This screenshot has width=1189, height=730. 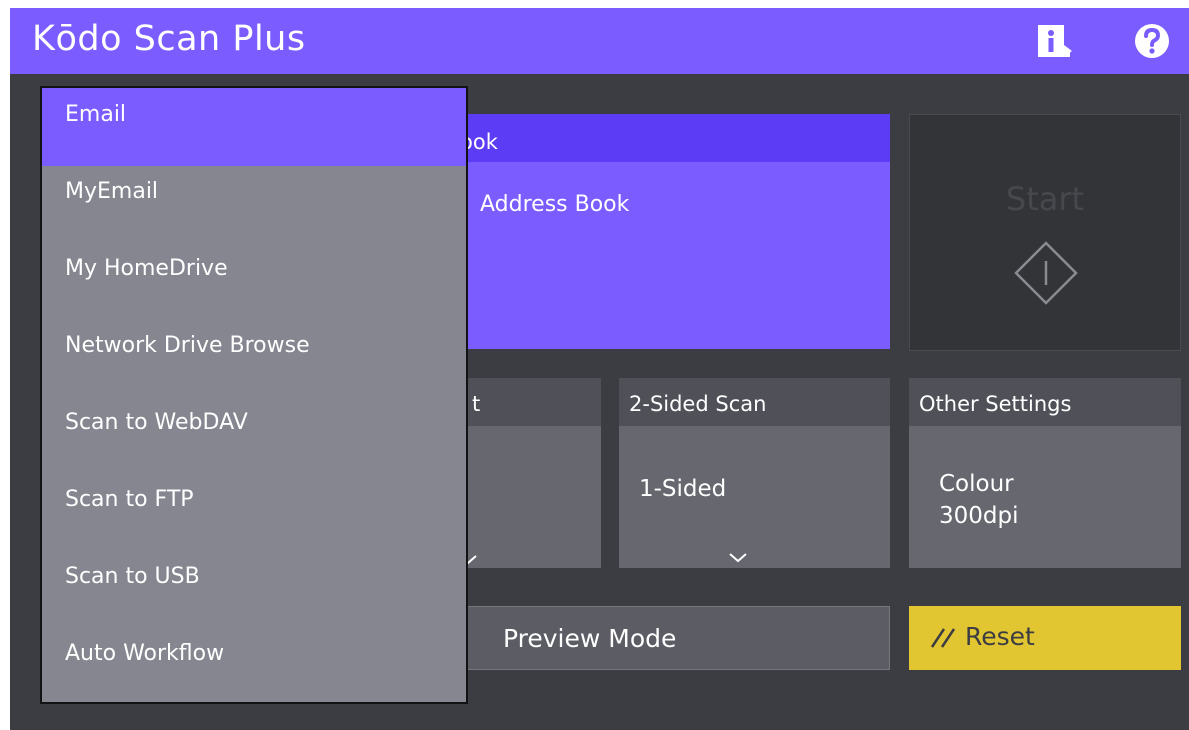 I want to click on other-settings-value: Colour 300dpi, so click(x=979, y=500).